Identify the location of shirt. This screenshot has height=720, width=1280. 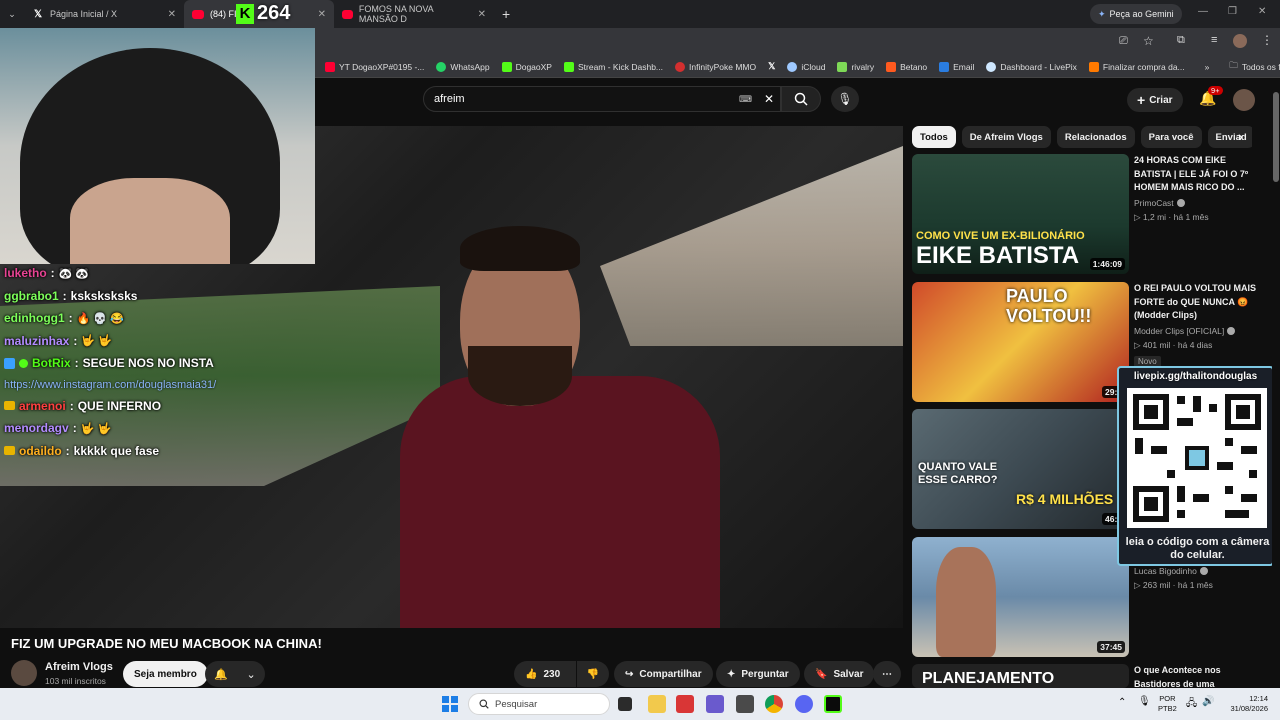
(560, 502).